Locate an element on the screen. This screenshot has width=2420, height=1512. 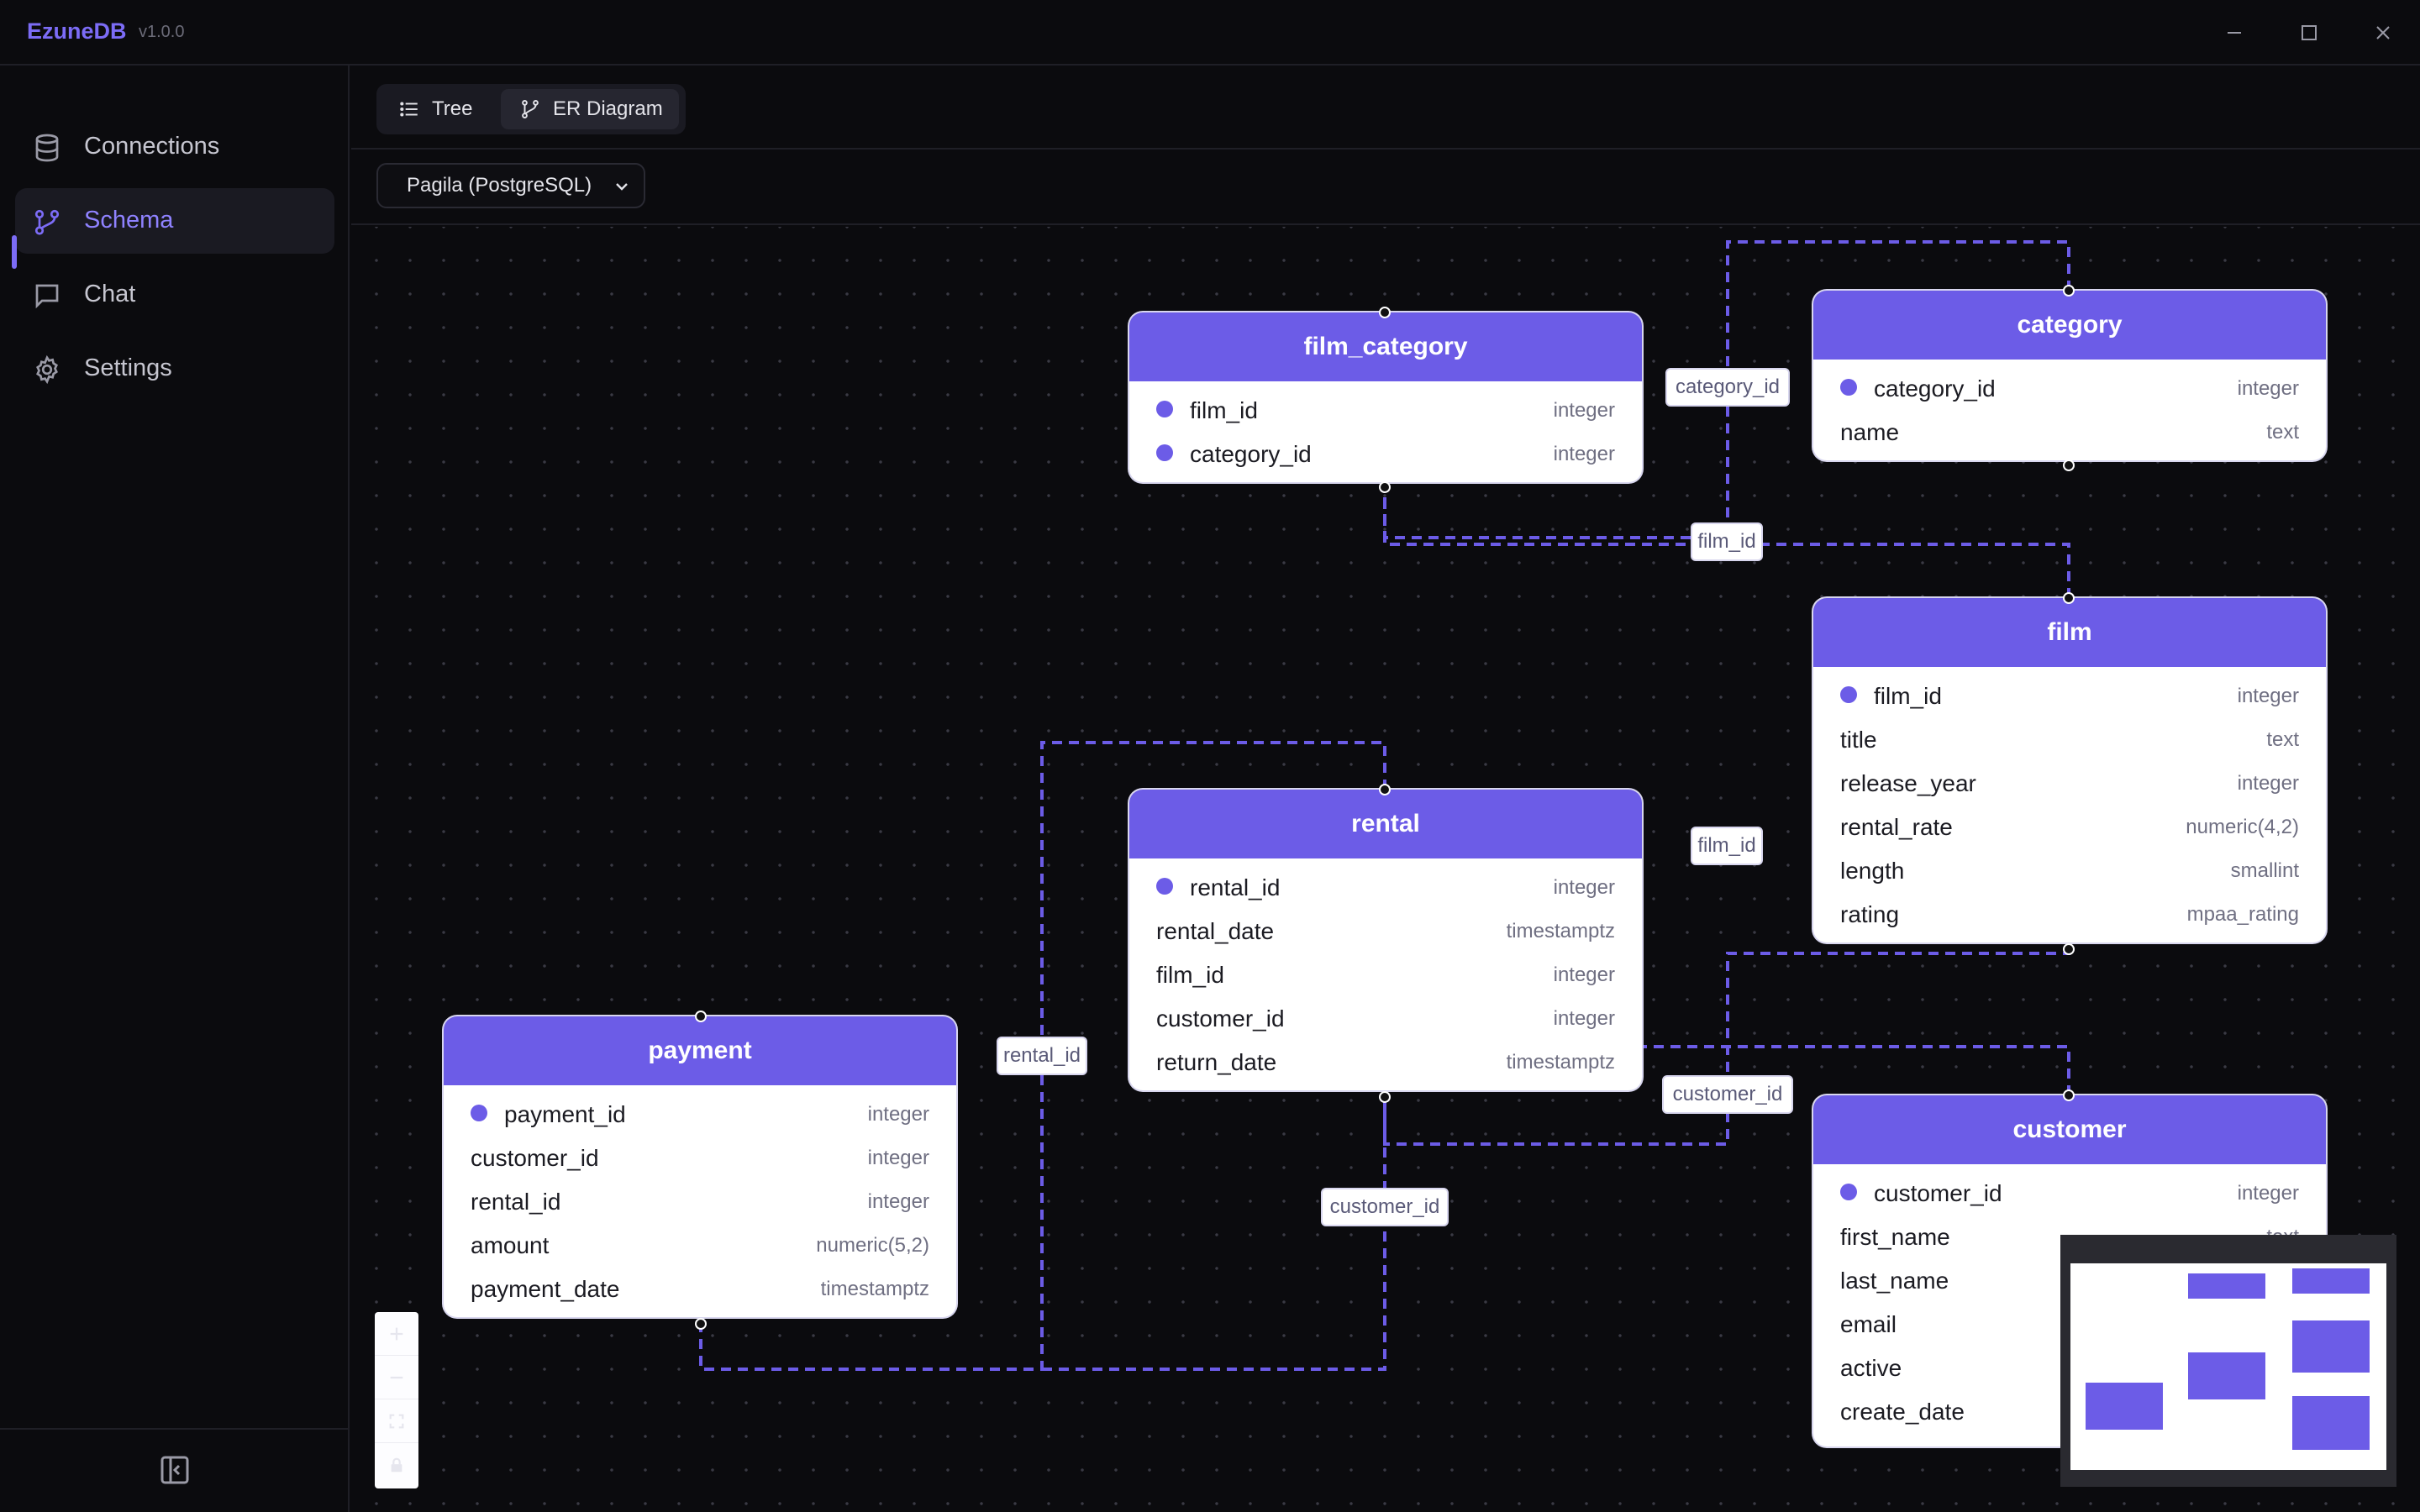
fit-view-button is located at coordinates (397, 1421).